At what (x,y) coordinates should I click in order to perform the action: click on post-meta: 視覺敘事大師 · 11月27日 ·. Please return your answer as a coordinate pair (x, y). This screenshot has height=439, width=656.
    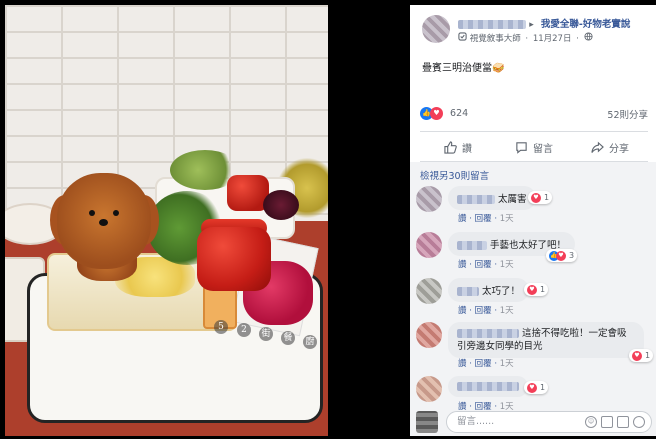
    Looking at the image, I should click on (525, 38).